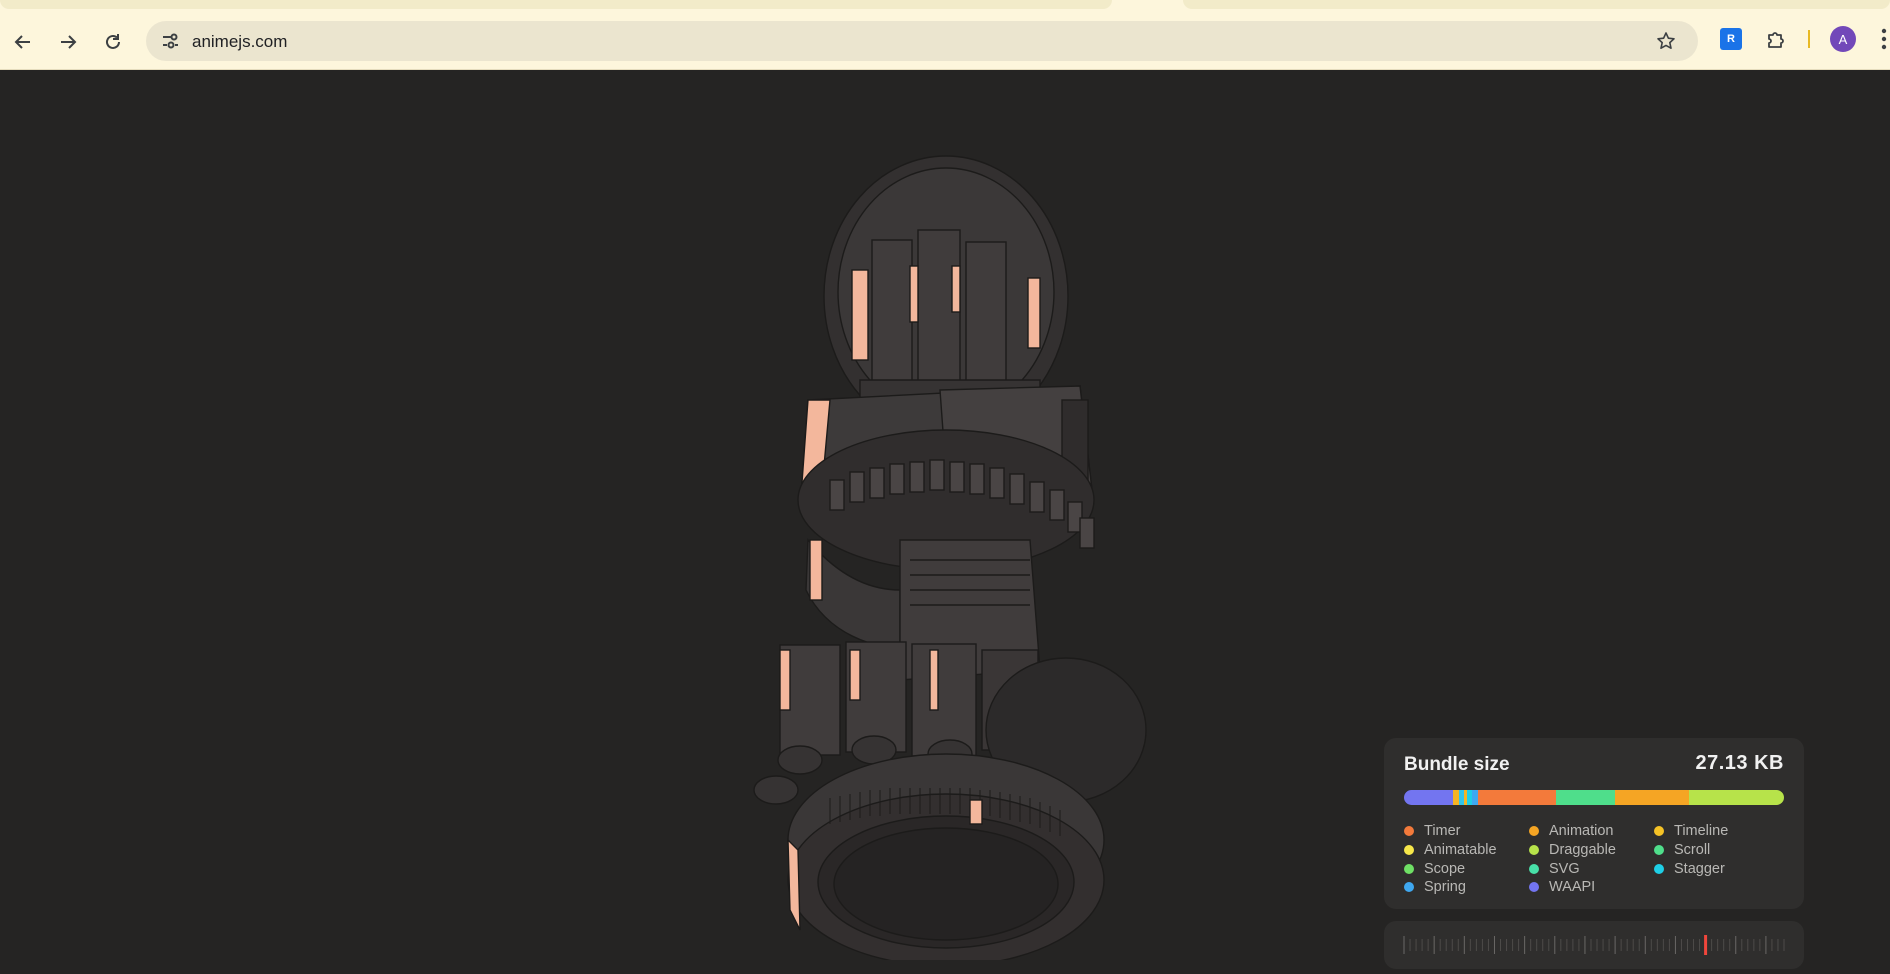 This screenshot has height=974, width=1890. I want to click on legend-label: Animatable, so click(1460, 850).